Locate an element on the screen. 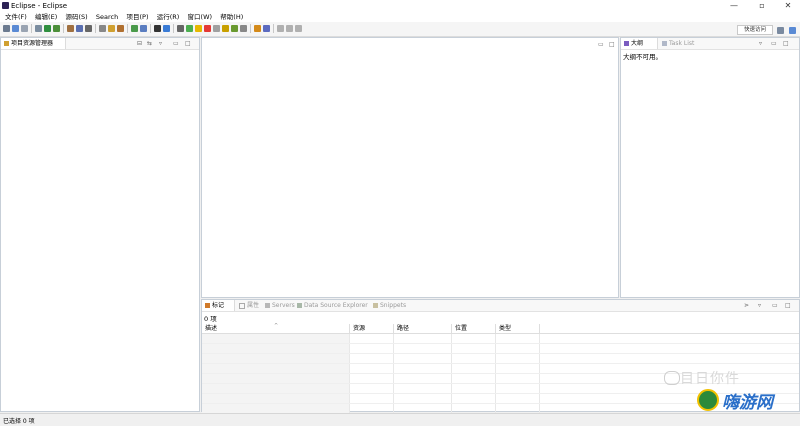 Image resolution: width=800 pixels, height=426 pixels. toolbar: 快速访问 is located at coordinates (400, 29).